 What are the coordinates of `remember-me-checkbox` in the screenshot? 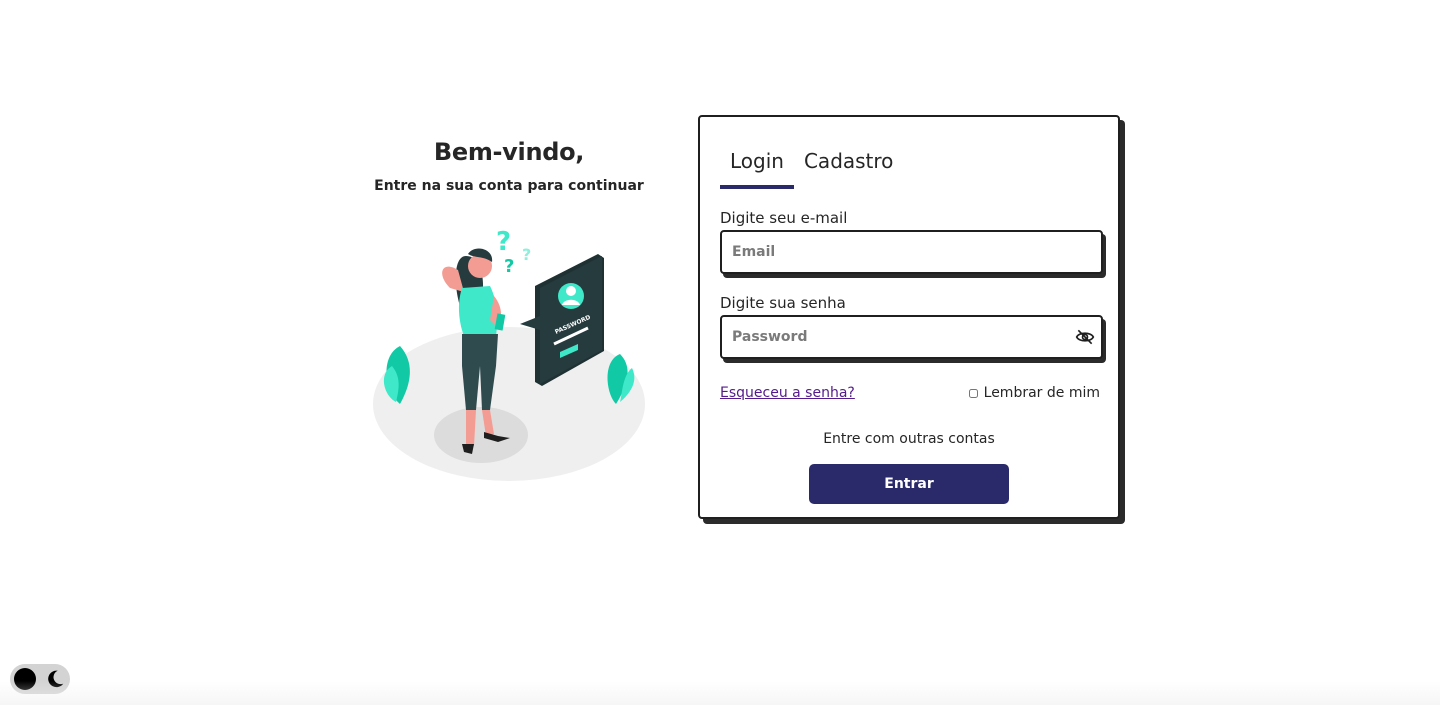 It's located at (973, 393).